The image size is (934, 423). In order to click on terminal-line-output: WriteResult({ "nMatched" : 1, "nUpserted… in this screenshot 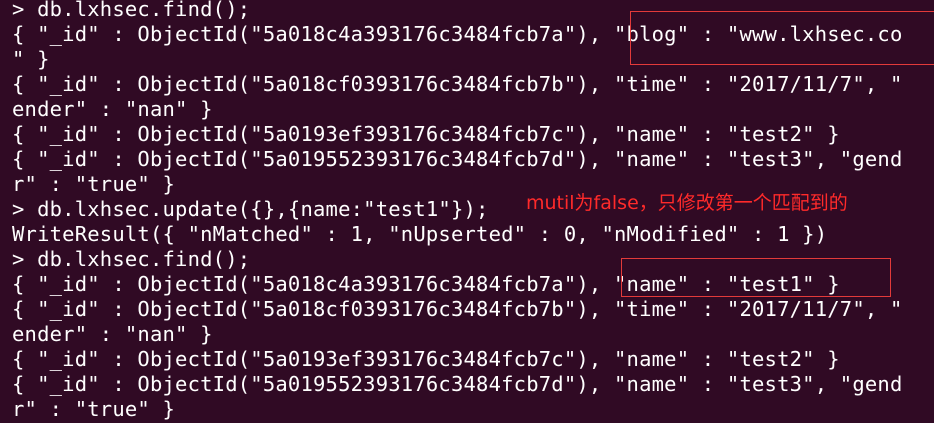, I will do `click(420, 234)`.